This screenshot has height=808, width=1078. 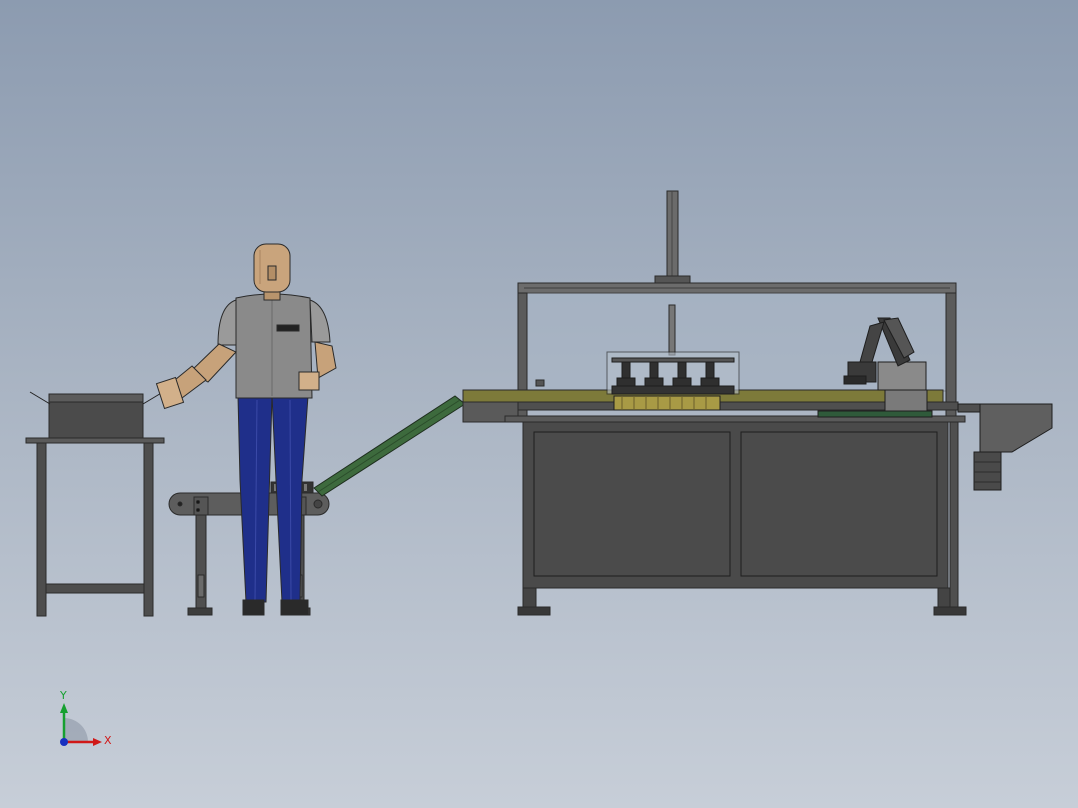 I want to click on reference-triad, so click(x=81, y=724).